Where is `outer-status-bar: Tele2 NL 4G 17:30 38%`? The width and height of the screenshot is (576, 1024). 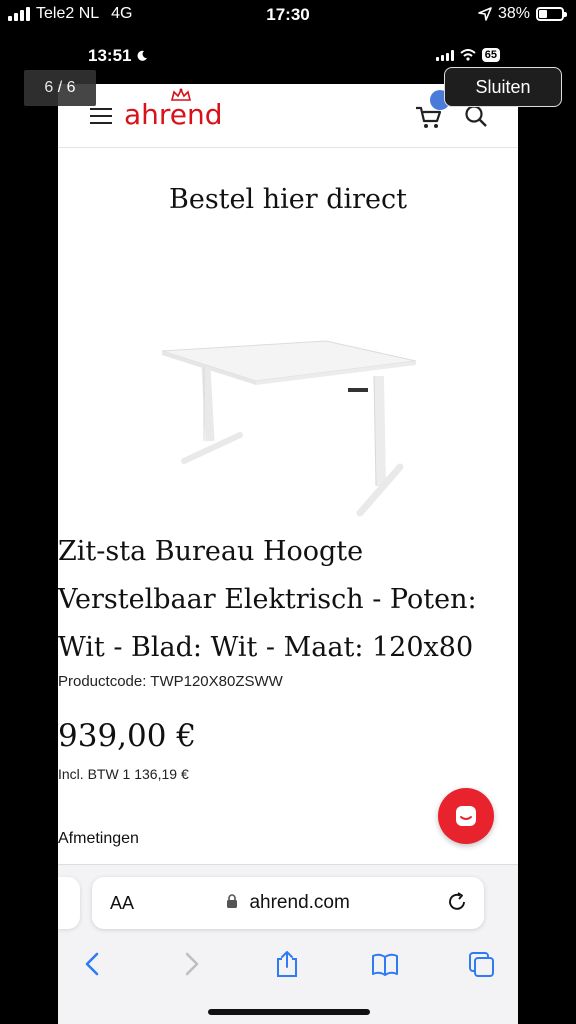 outer-status-bar: Tele2 NL 4G 17:30 38% is located at coordinates (288, 15).